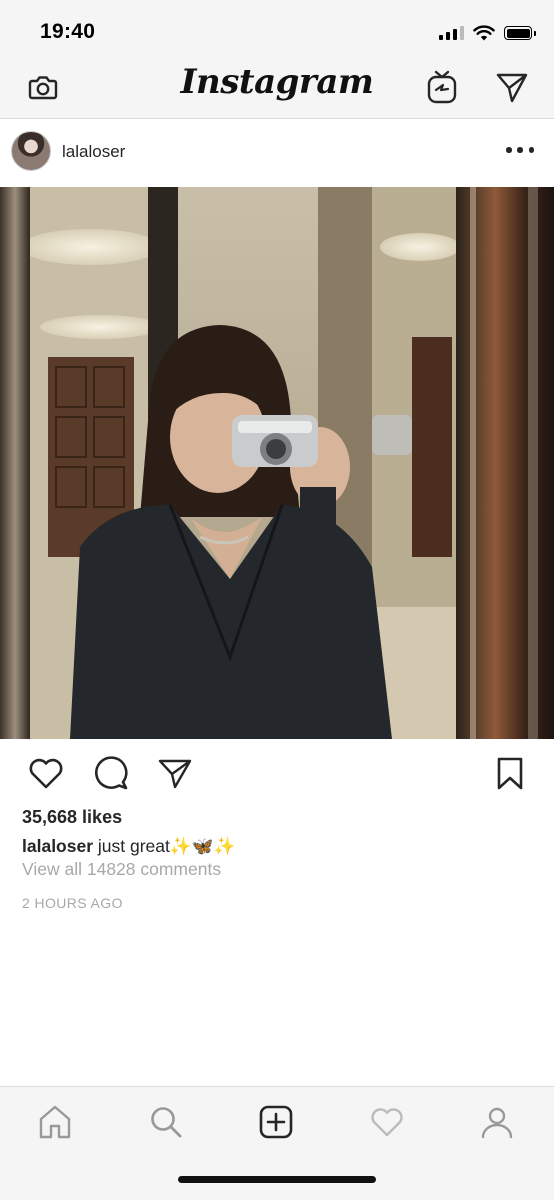 Image resolution: width=554 pixels, height=1200 pixels. What do you see at coordinates (520, 150) in the screenshot?
I see `more-options-icon` at bounding box center [520, 150].